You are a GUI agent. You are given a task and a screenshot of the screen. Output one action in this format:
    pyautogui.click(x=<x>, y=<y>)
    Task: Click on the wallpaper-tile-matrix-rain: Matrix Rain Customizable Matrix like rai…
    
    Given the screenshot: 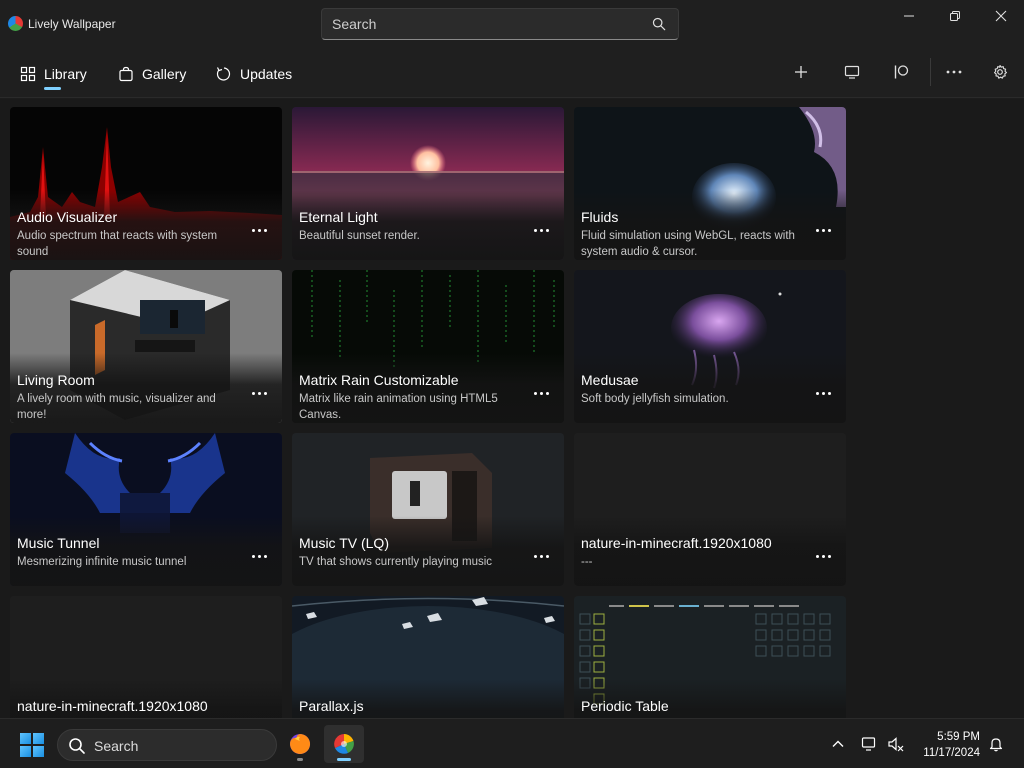 What is the action you would take?
    pyautogui.click(x=428, y=346)
    